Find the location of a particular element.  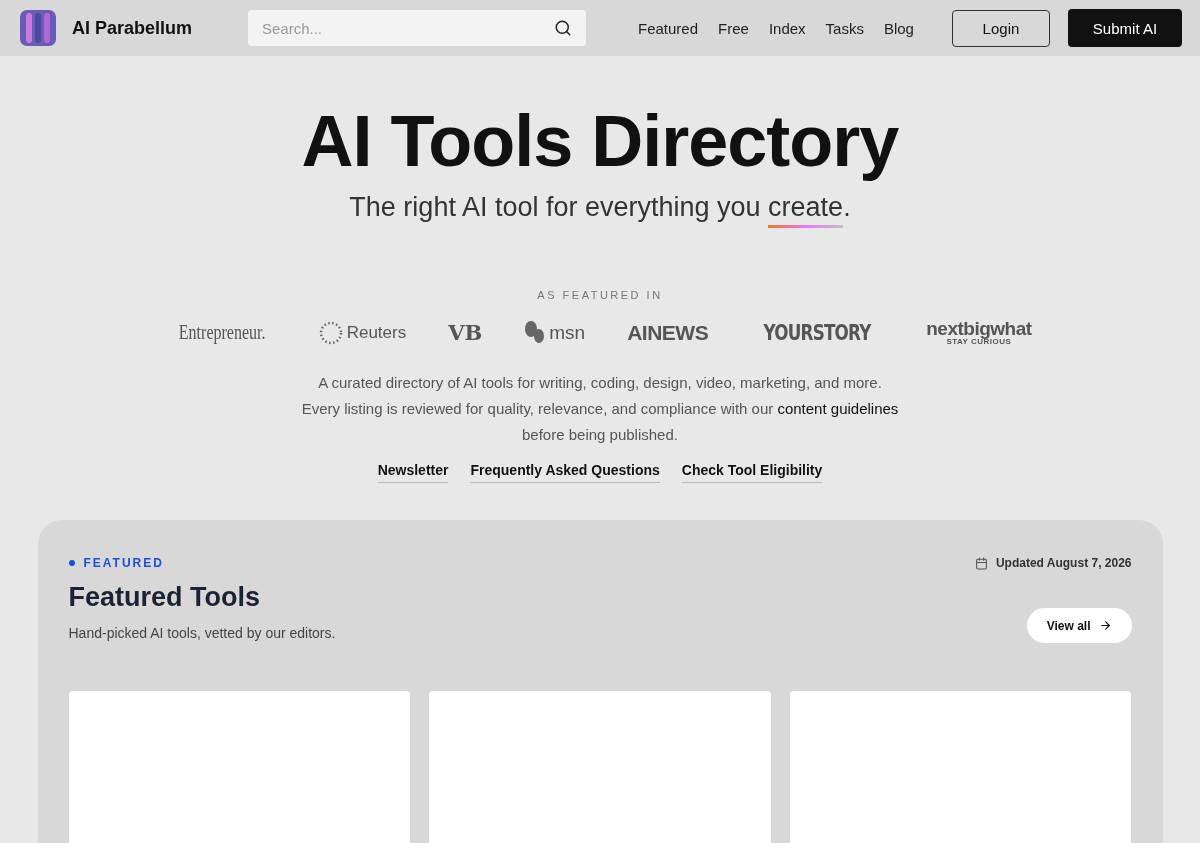

logo-icon is located at coordinates (38, 28).